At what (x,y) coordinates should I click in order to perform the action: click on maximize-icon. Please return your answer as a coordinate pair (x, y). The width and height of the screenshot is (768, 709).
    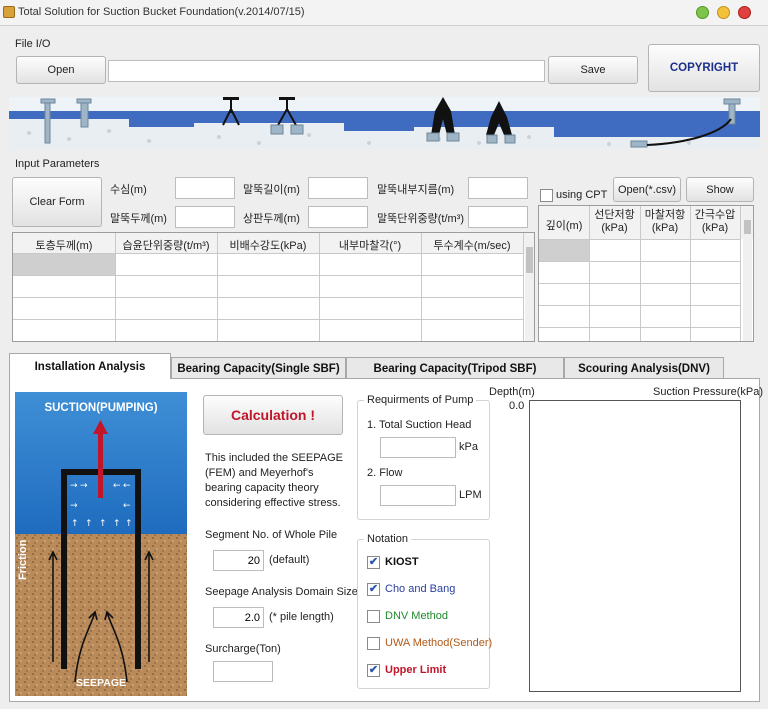
    Looking at the image, I should click on (723, 12).